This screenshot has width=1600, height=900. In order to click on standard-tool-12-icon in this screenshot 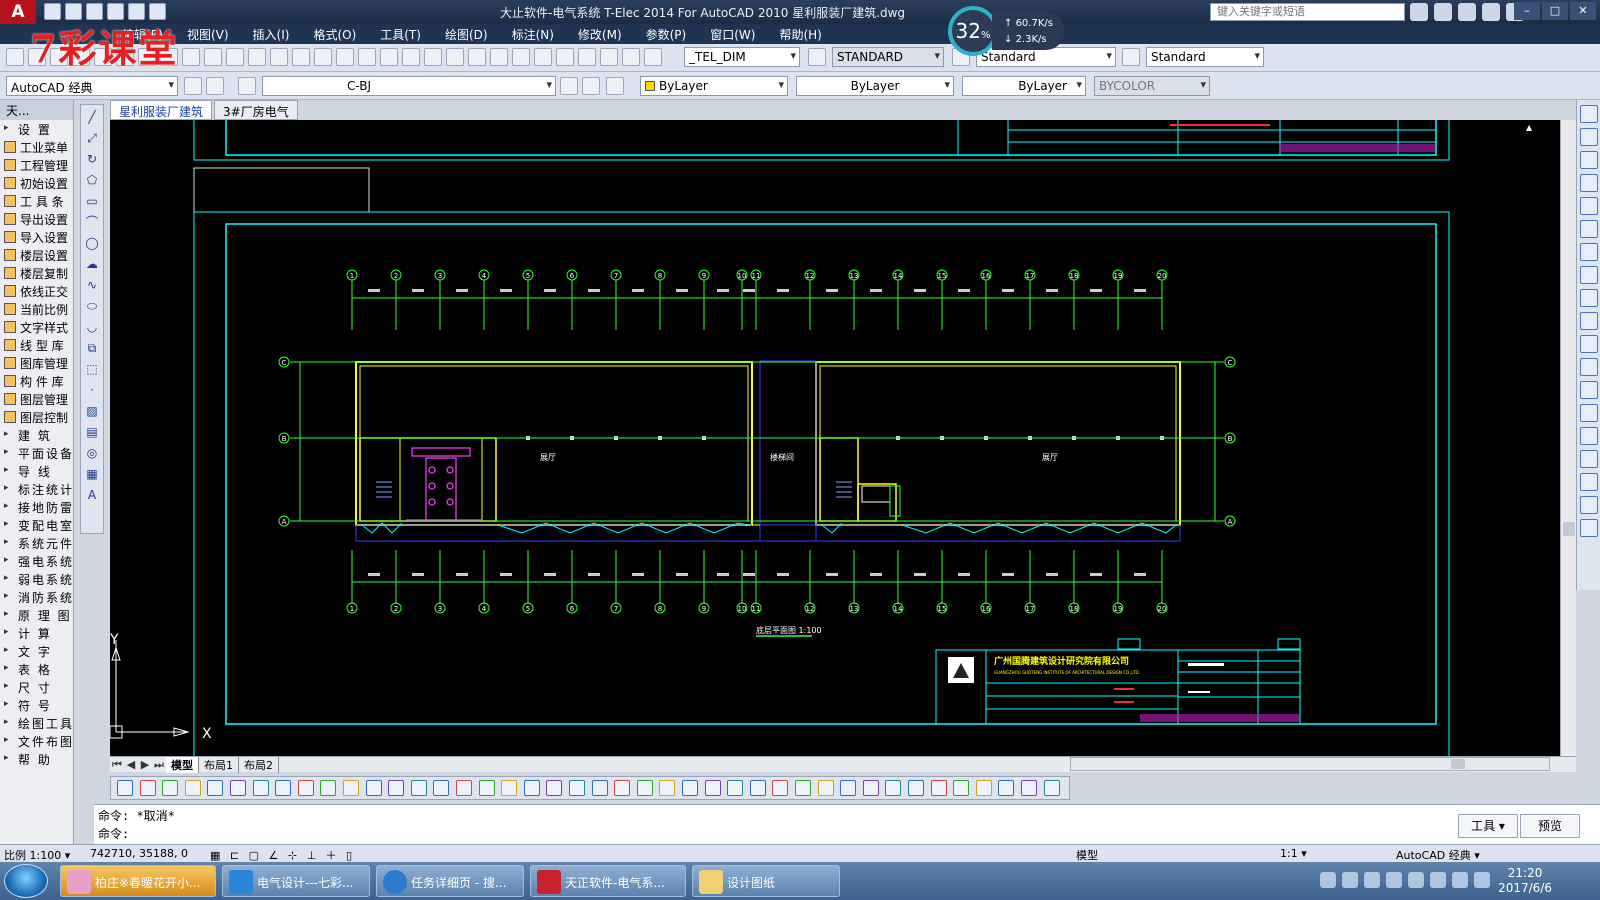, I will do `click(257, 57)`.